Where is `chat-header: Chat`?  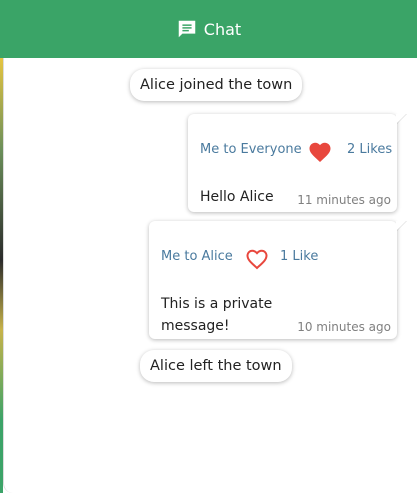
chat-header: Chat is located at coordinates (208, 29).